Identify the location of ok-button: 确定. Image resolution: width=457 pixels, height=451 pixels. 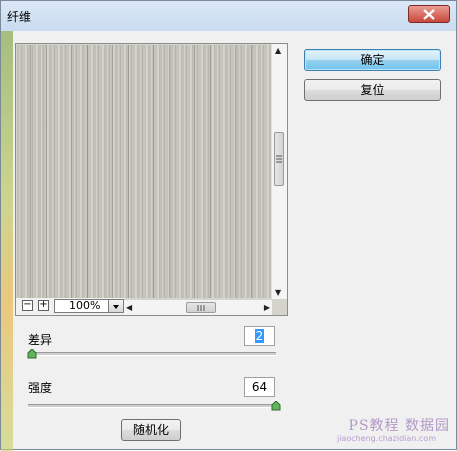
(372, 60).